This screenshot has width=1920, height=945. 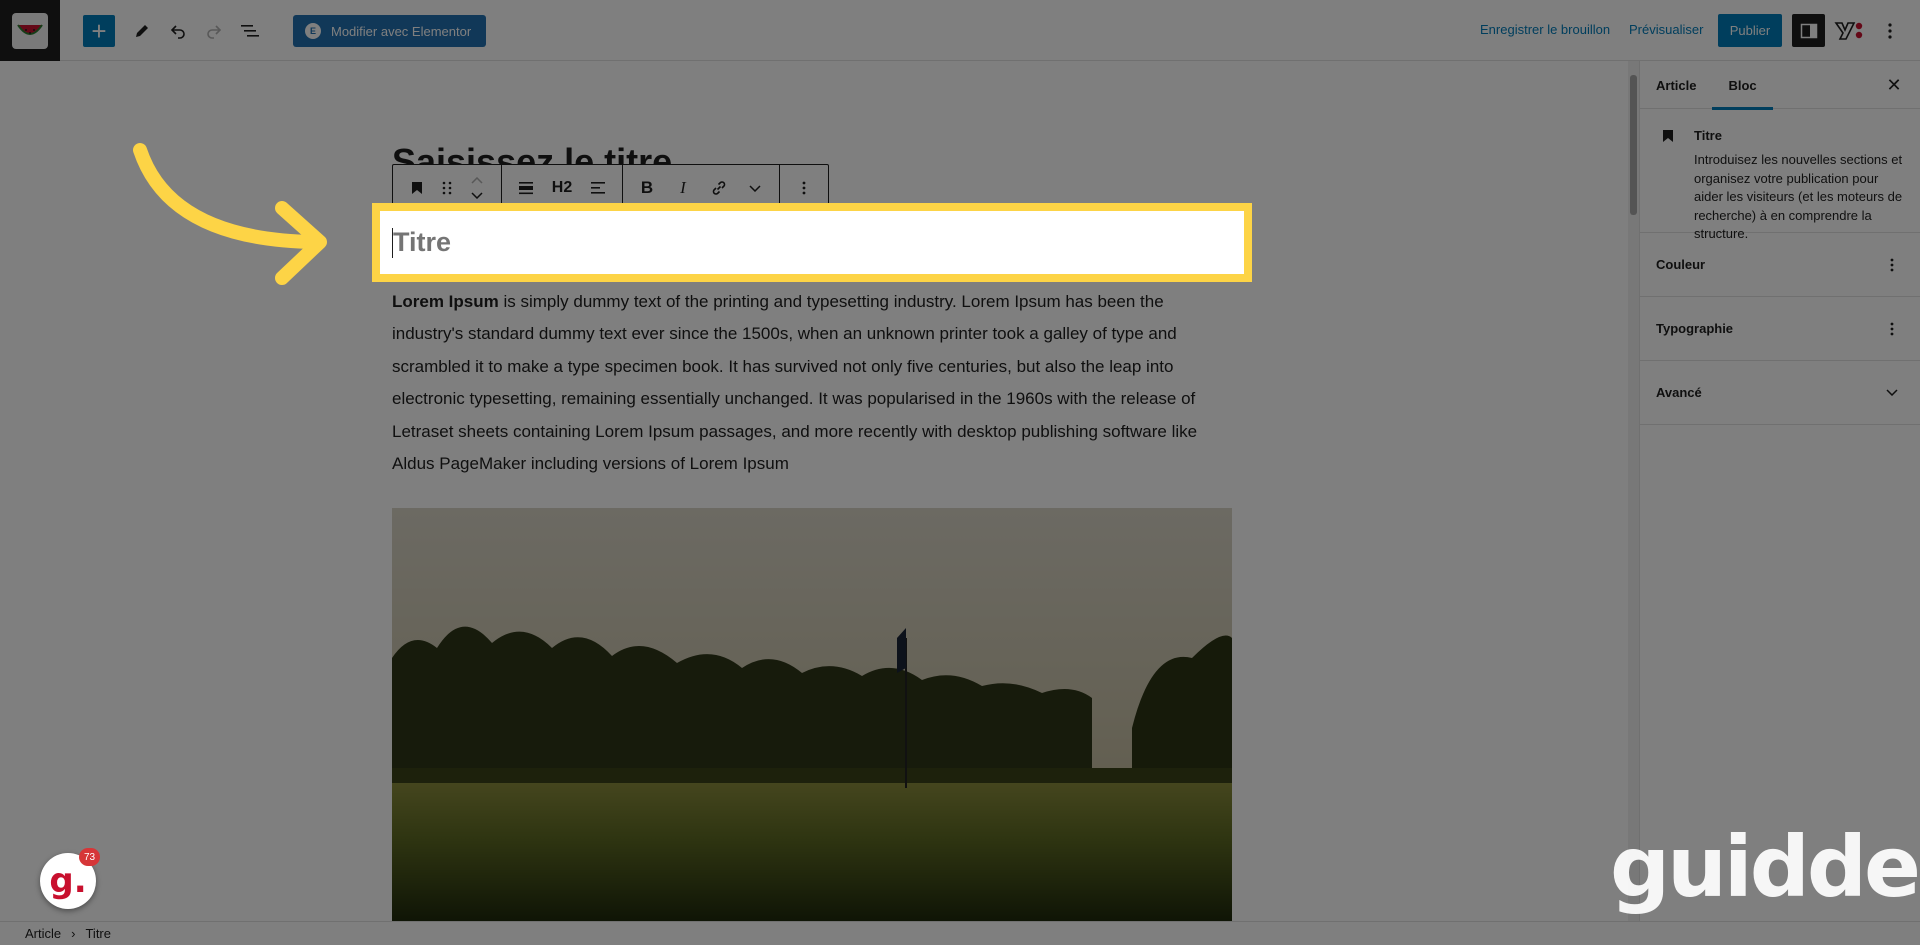 What do you see at coordinates (1668, 137) in the screenshot?
I see `bookmark-icon` at bounding box center [1668, 137].